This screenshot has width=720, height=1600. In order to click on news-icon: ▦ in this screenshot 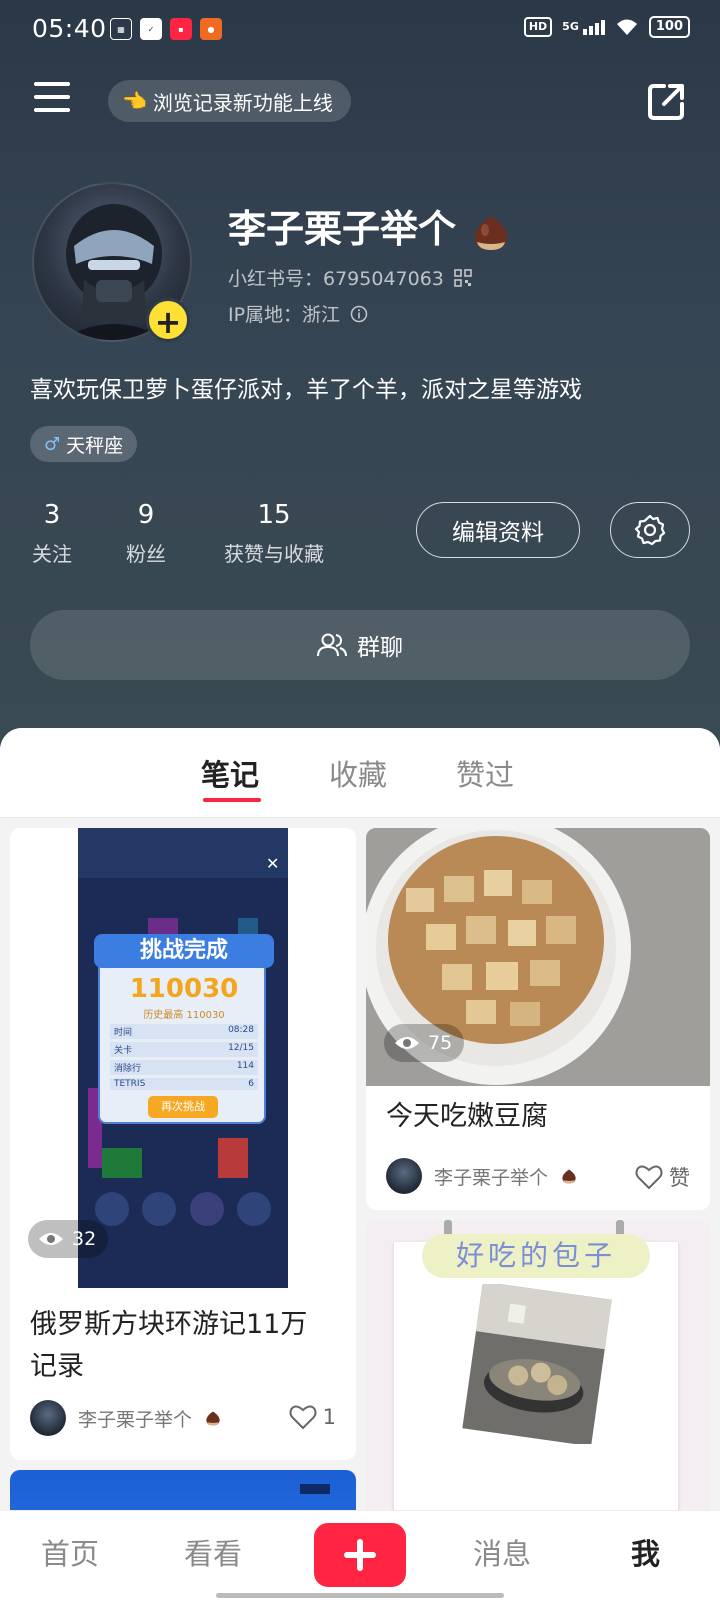, I will do `click(121, 29)`.